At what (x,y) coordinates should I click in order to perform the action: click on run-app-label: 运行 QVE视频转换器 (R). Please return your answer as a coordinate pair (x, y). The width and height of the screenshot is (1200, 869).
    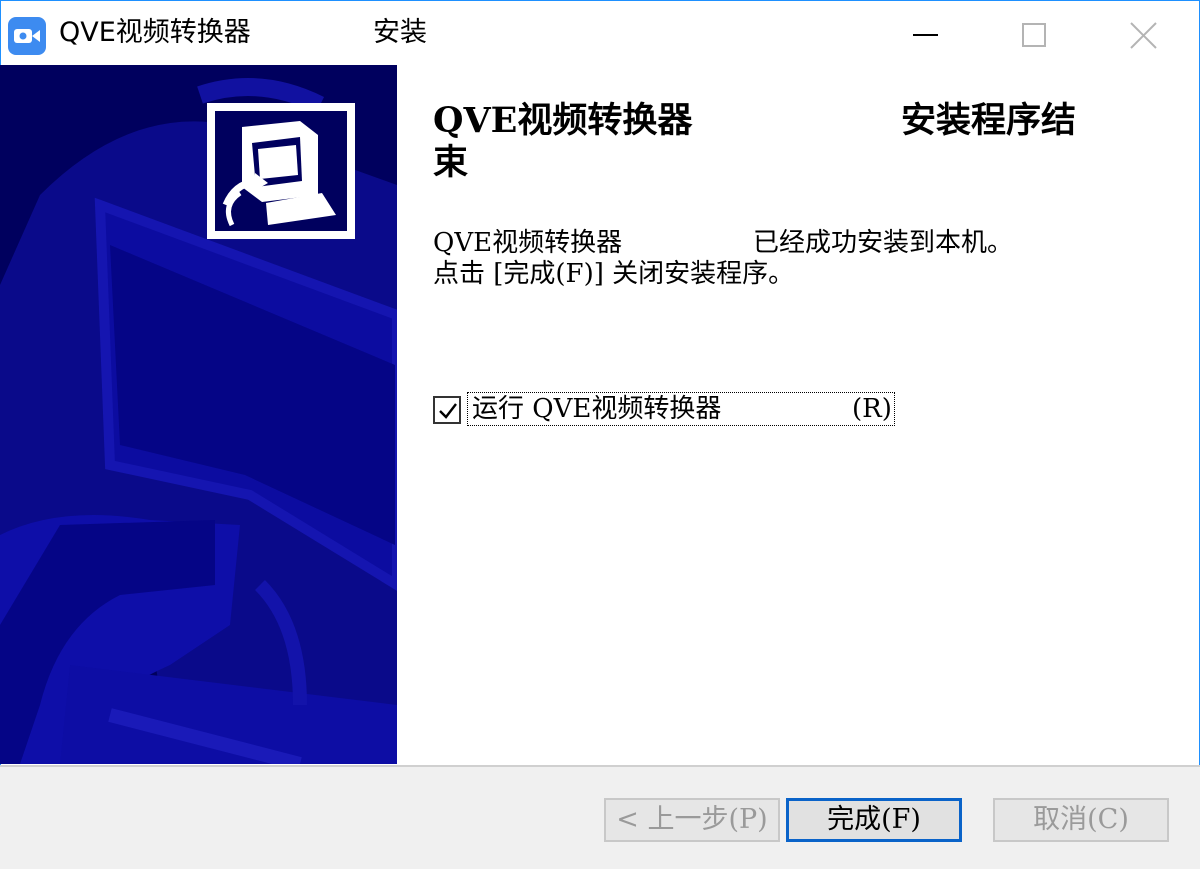
    Looking at the image, I should click on (681, 409).